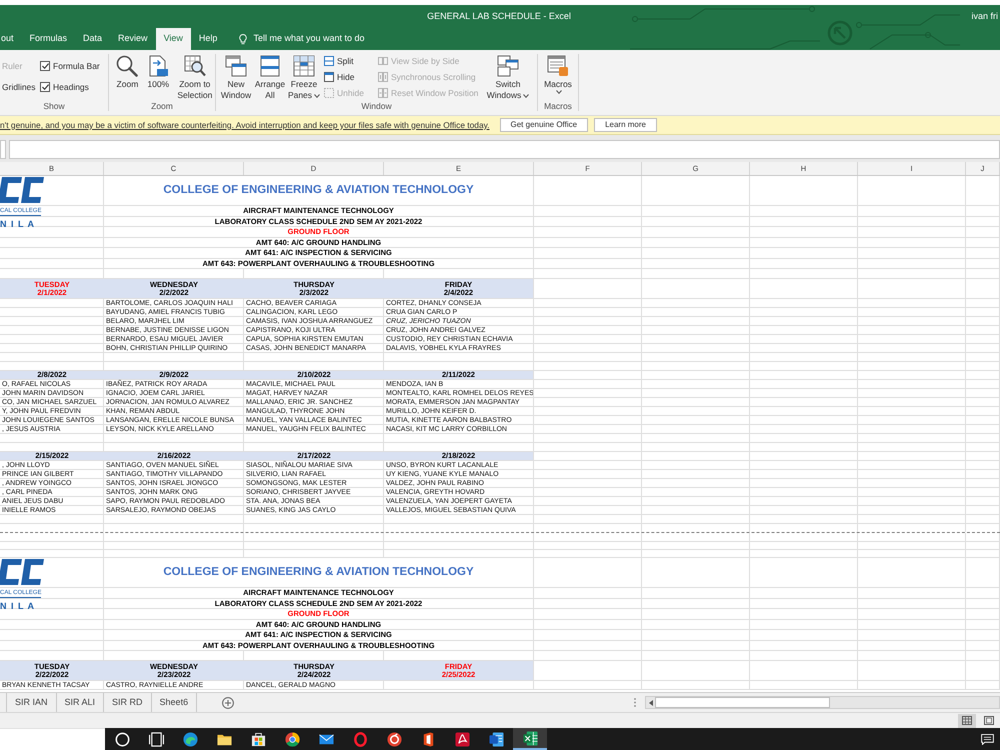 The height and width of the screenshot is (750, 1000). I want to click on ribbon-tab: Data, so click(92, 39).